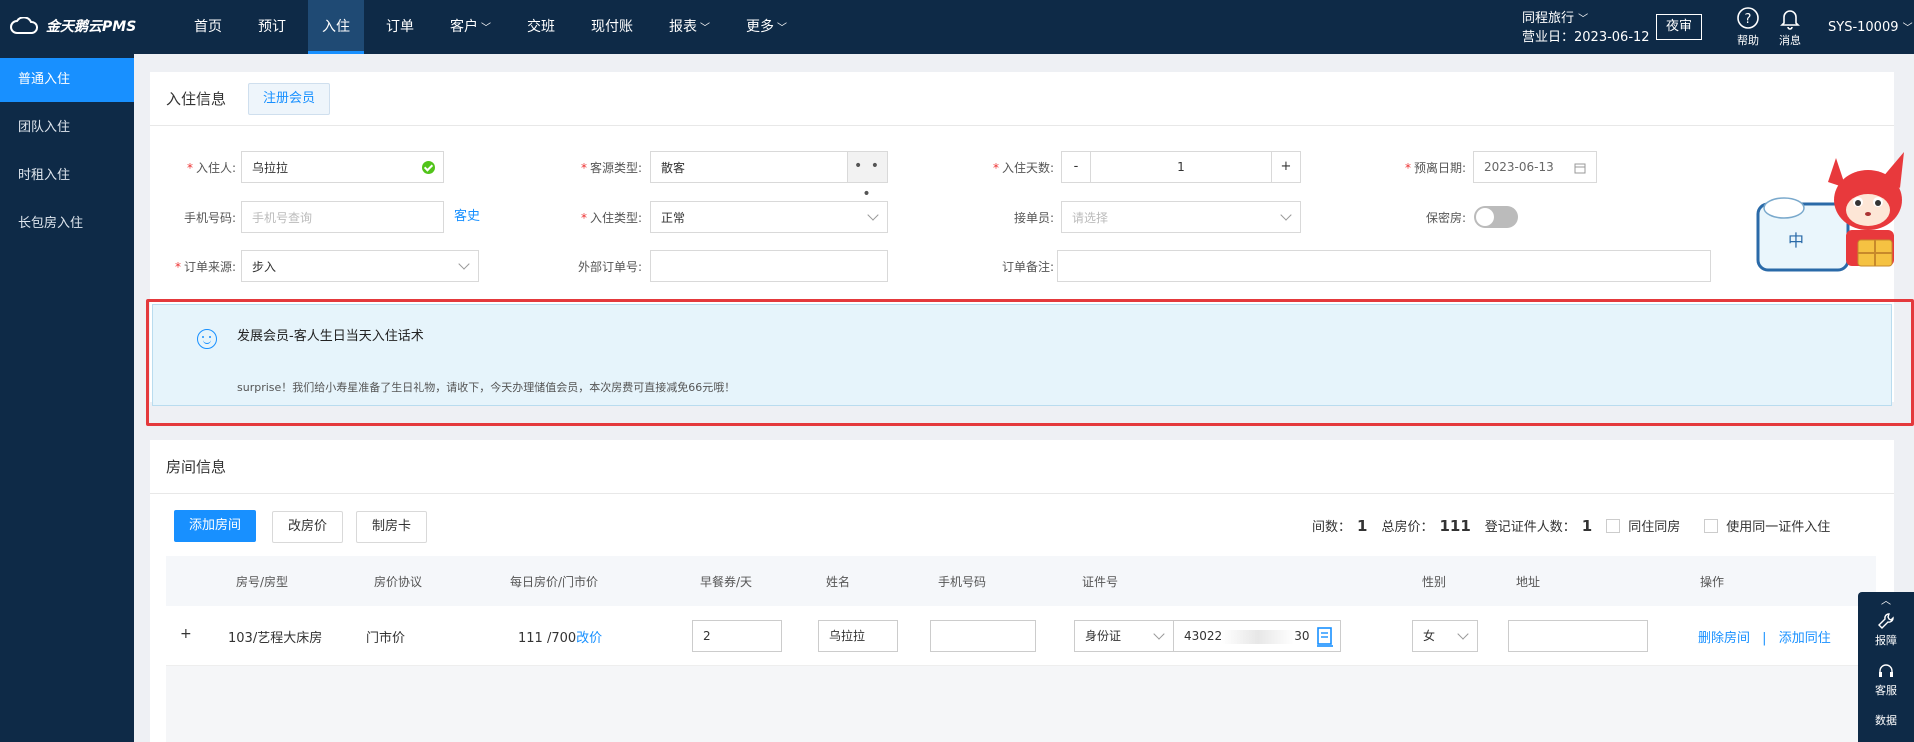 The image size is (1914, 742). I want to click on order-source-field: * 订单来源: 步入, so click(319, 266).